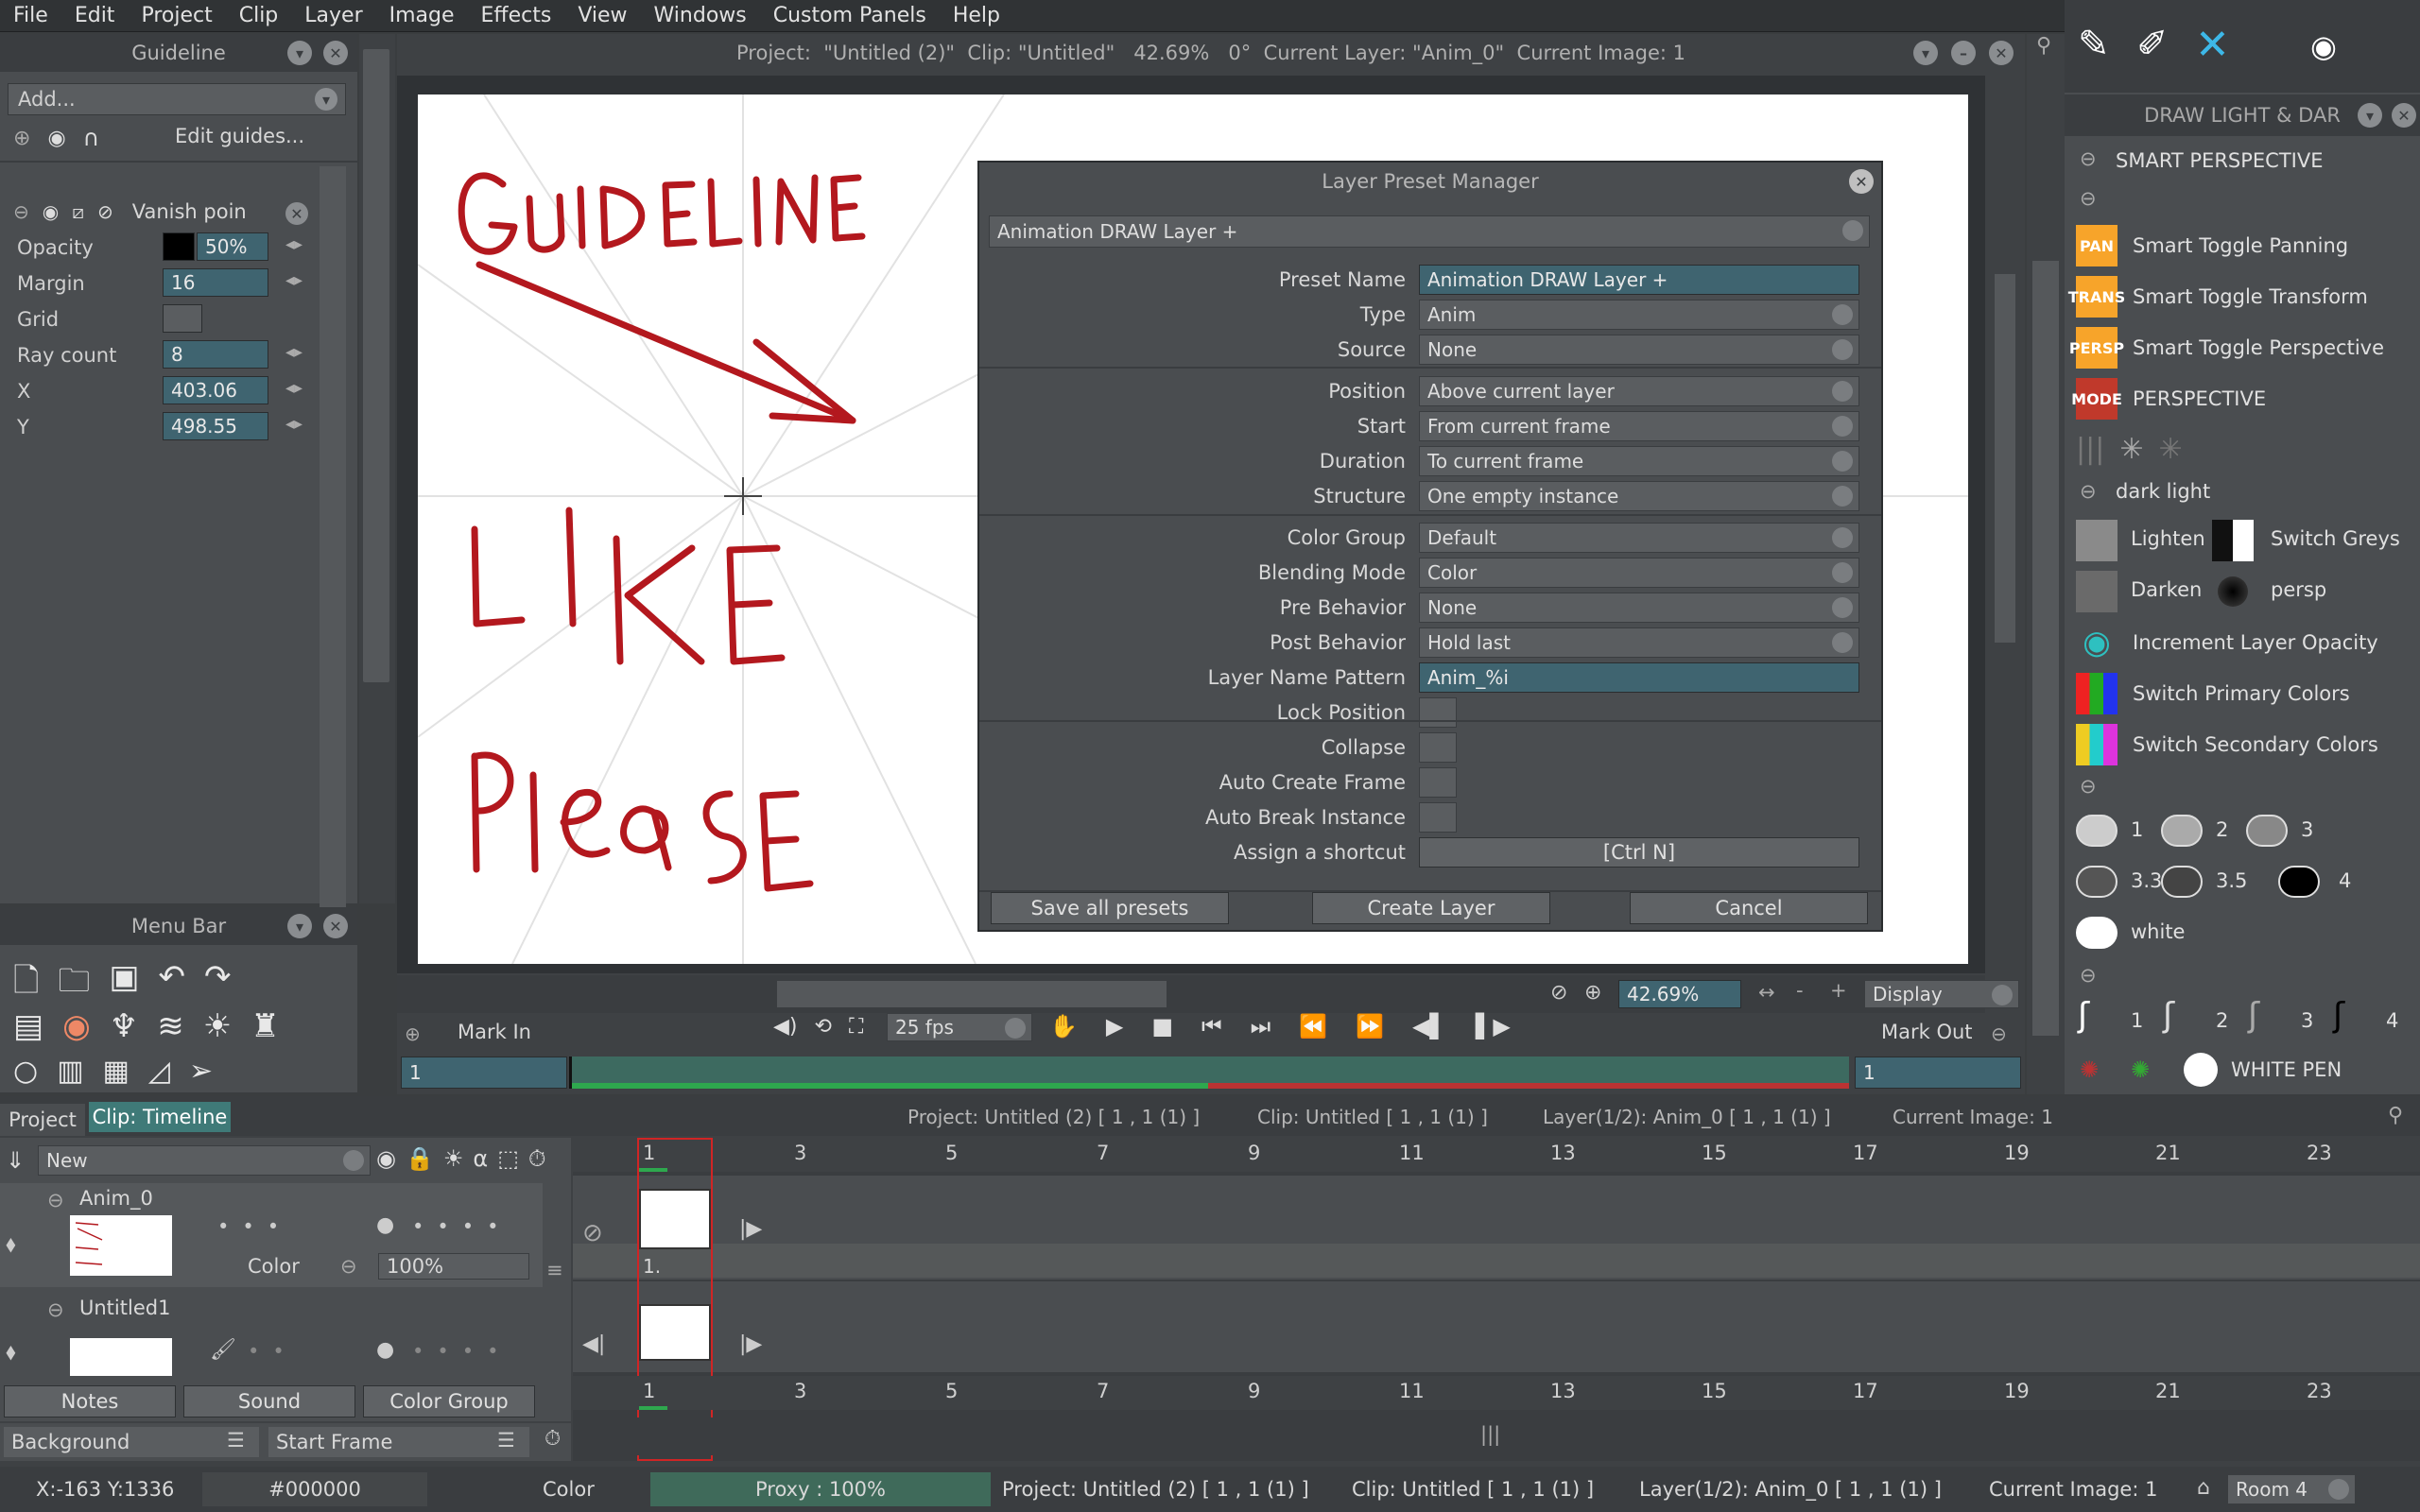  What do you see at coordinates (1639, 461) in the screenshot?
I see `dialog-dropdown: To current frame` at bounding box center [1639, 461].